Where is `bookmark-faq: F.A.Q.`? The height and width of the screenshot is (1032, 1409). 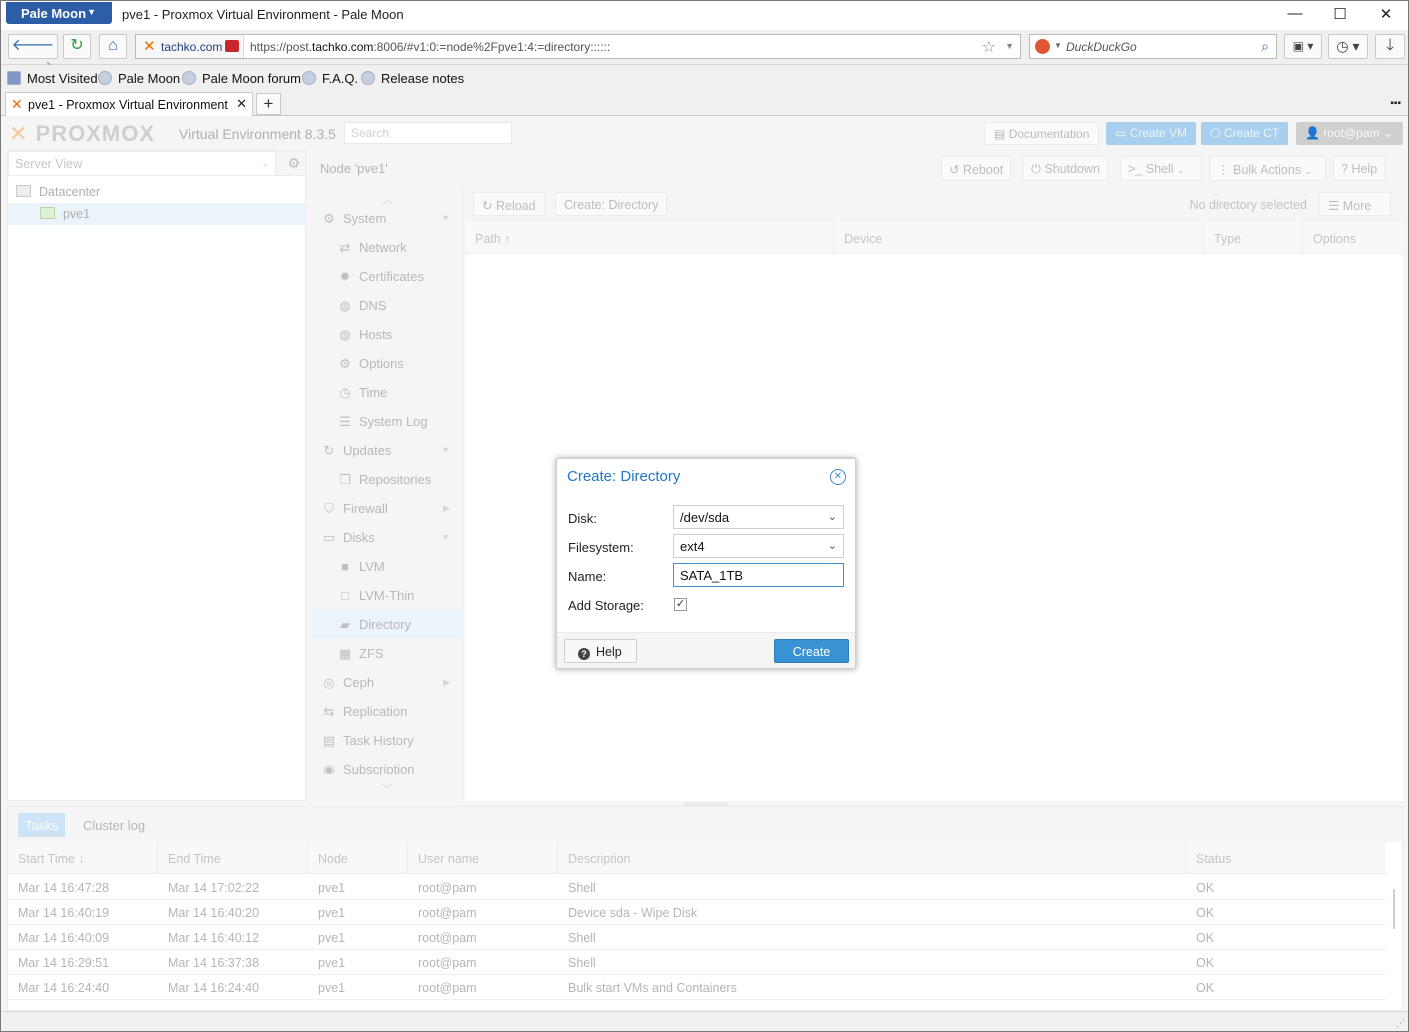
bookmark-faq: F.A.Q. is located at coordinates (330, 78).